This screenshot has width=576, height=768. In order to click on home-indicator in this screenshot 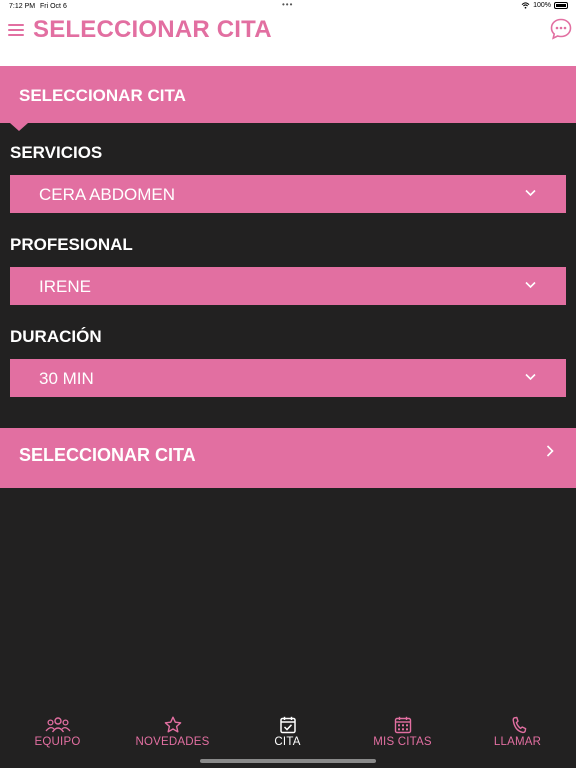, I will do `click(288, 761)`.